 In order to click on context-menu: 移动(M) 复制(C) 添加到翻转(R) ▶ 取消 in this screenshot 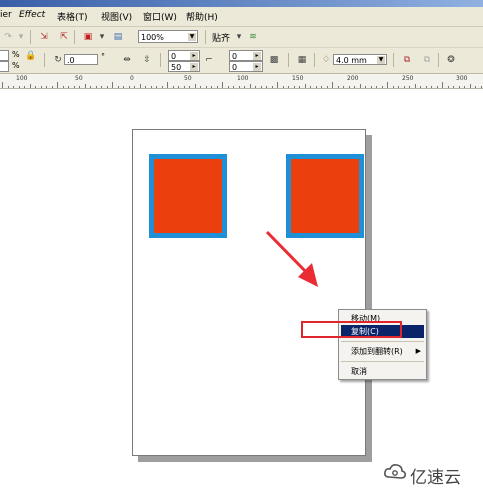, I will do `click(382, 344)`.